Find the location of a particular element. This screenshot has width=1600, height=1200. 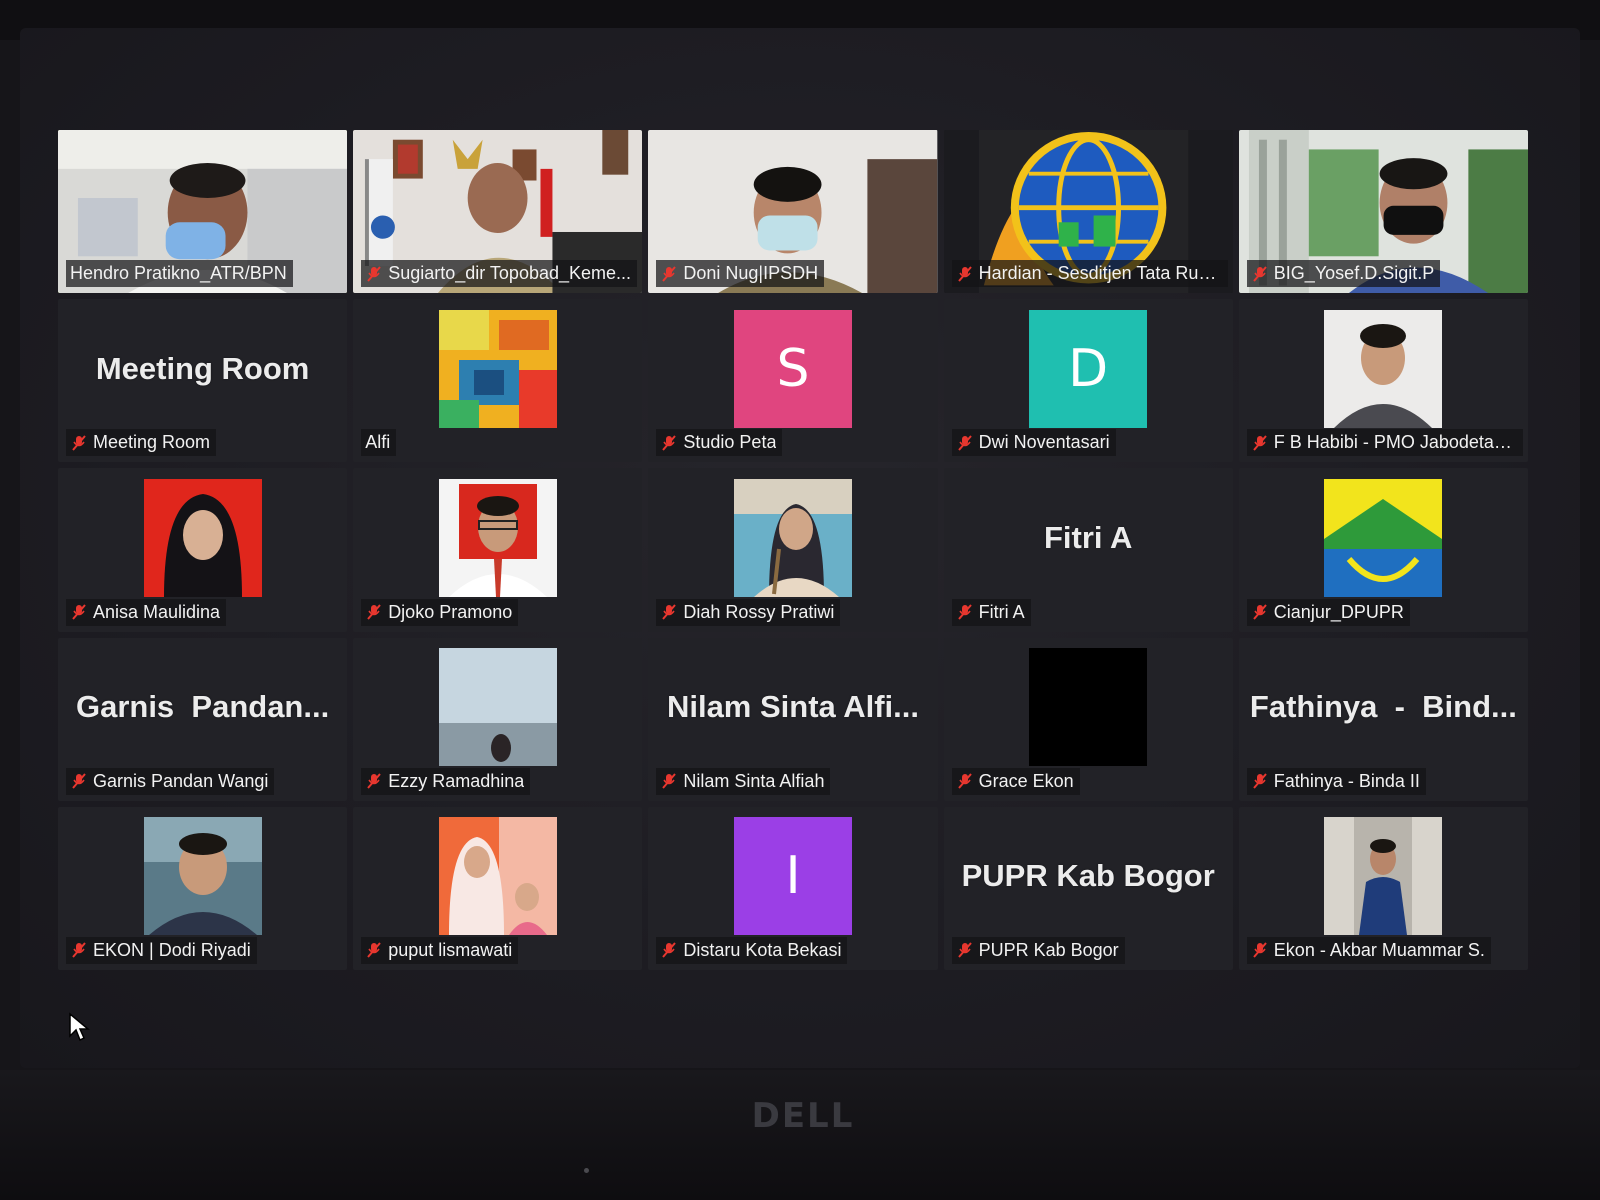

participant-tile-puput: puput lismawati is located at coordinates (498, 888).